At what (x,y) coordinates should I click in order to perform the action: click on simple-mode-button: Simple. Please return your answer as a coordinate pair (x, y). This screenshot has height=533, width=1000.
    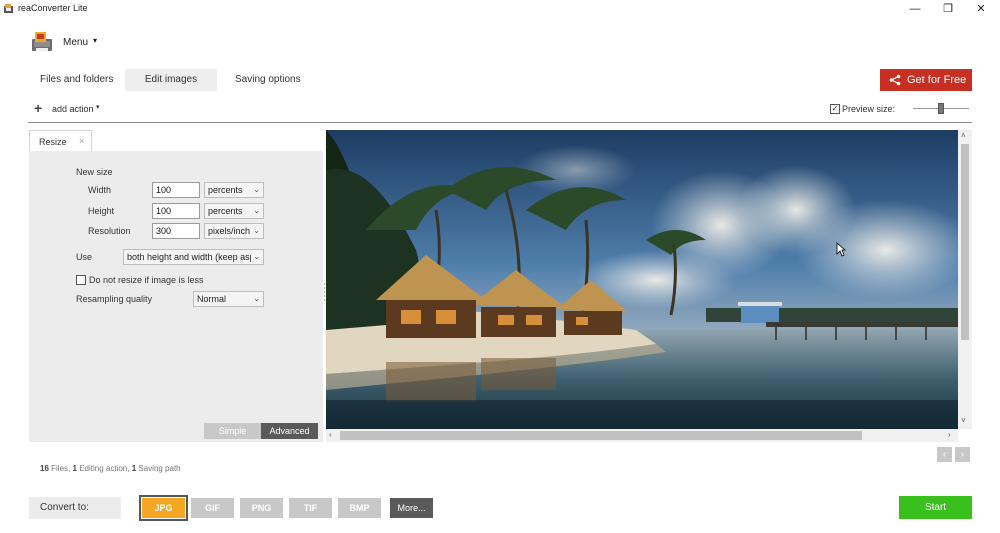
    Looking at the image, I should click on (232, 431).